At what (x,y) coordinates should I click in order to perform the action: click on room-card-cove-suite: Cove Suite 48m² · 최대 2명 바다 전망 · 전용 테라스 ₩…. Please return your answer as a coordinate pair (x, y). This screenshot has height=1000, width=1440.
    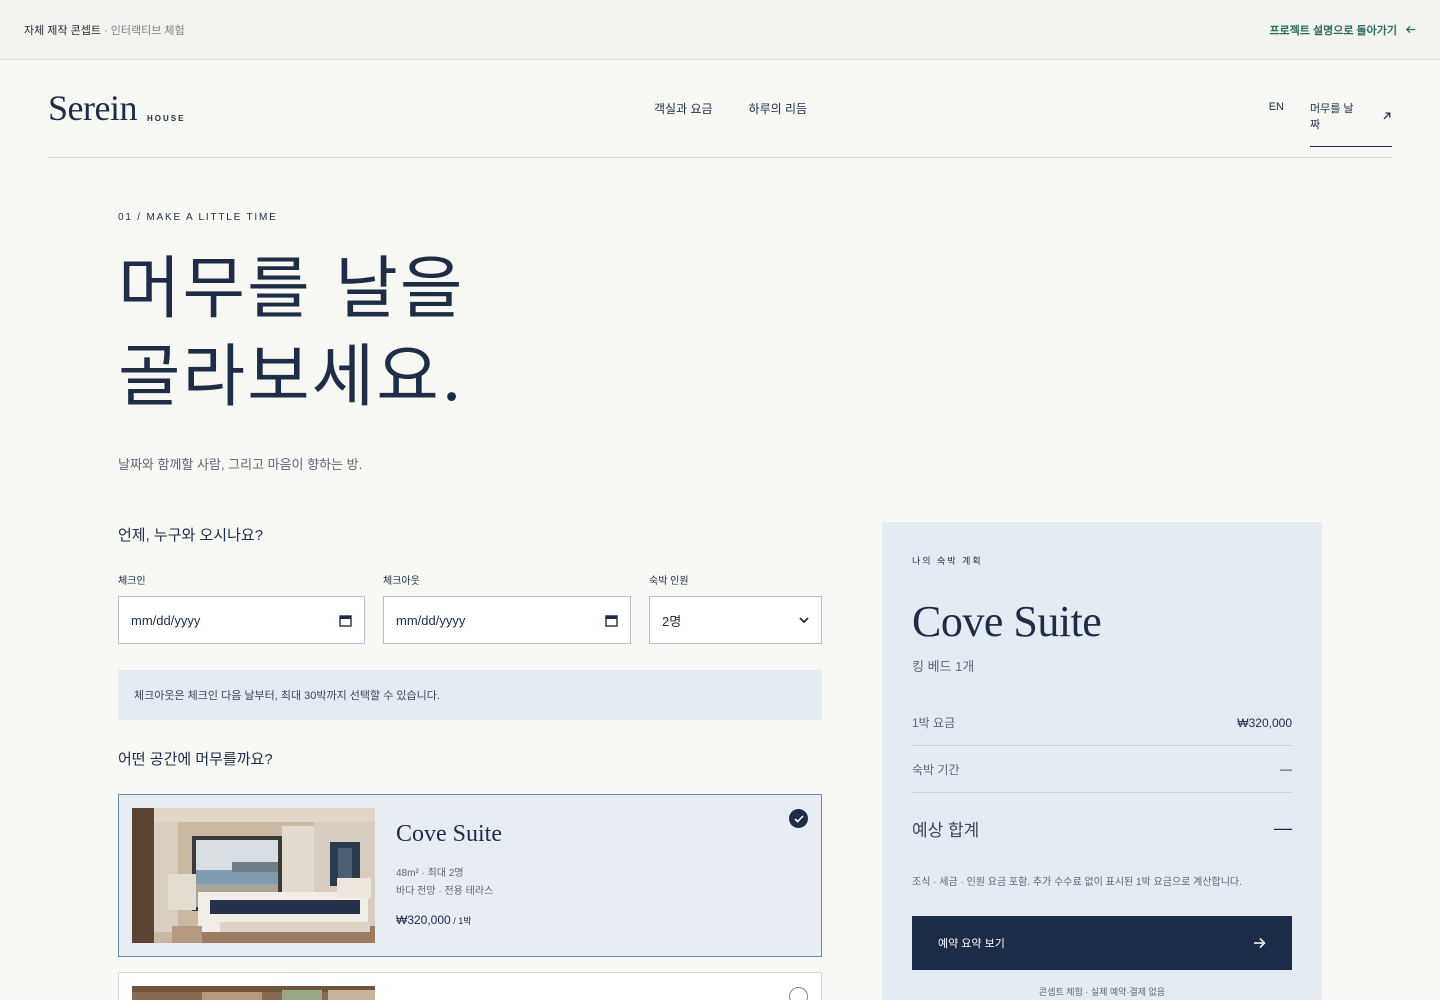
    Looking at the image, I should click on (470, 875).